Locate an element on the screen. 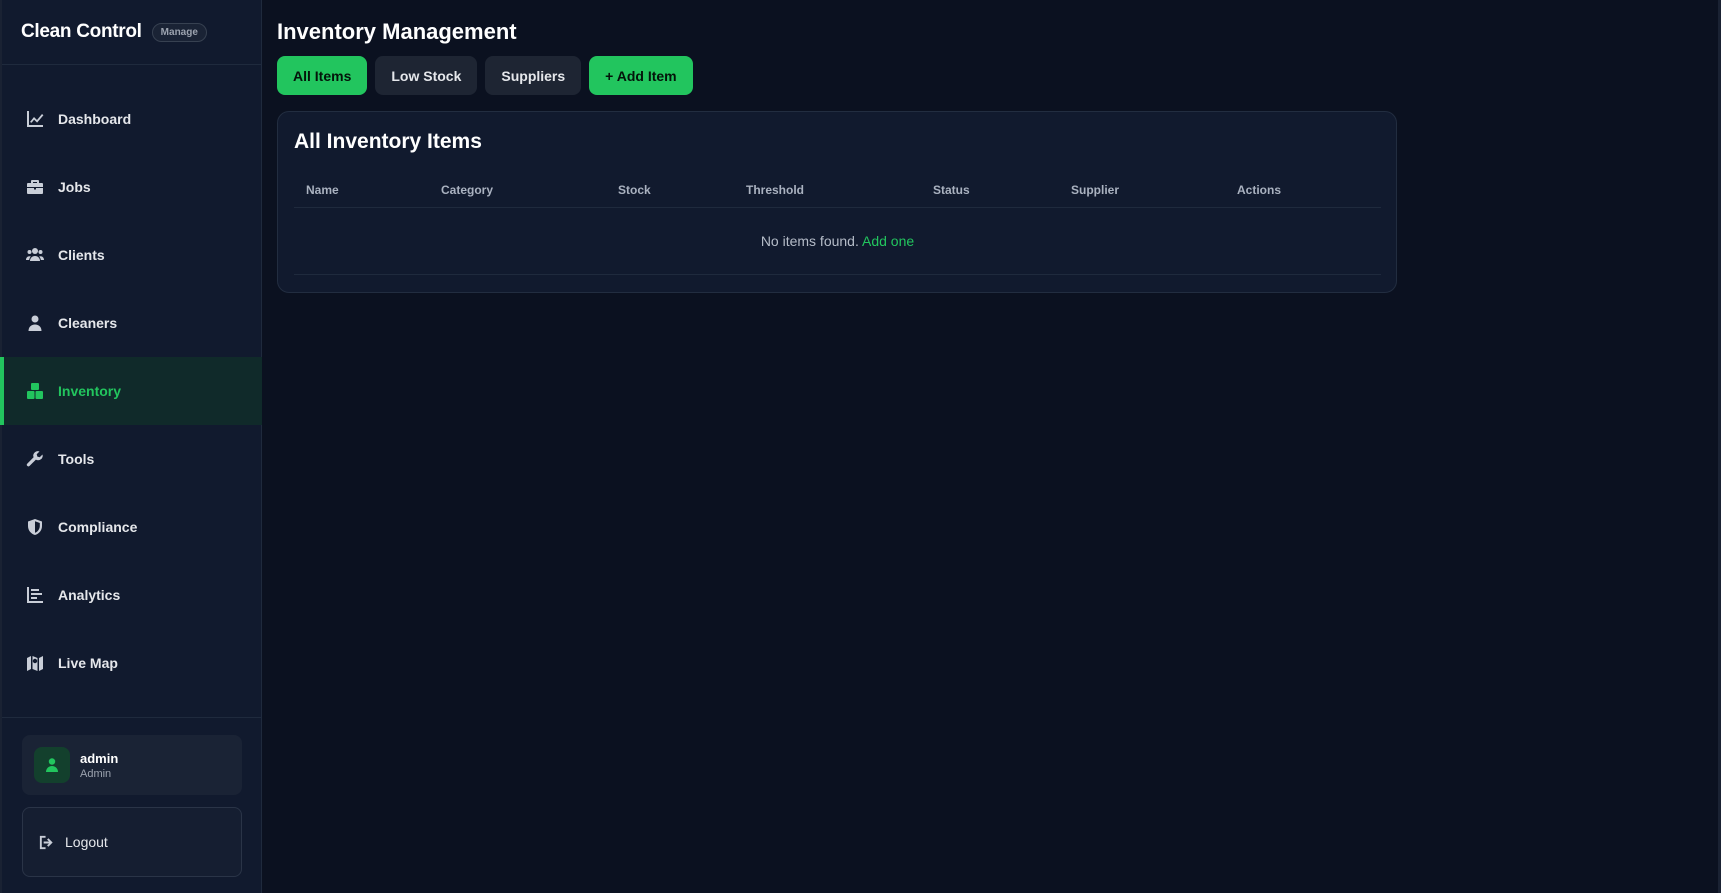 This screenshot has width=1721, height=893. sidebar-item-label: Cleaners is located at coordinates (88, 323).